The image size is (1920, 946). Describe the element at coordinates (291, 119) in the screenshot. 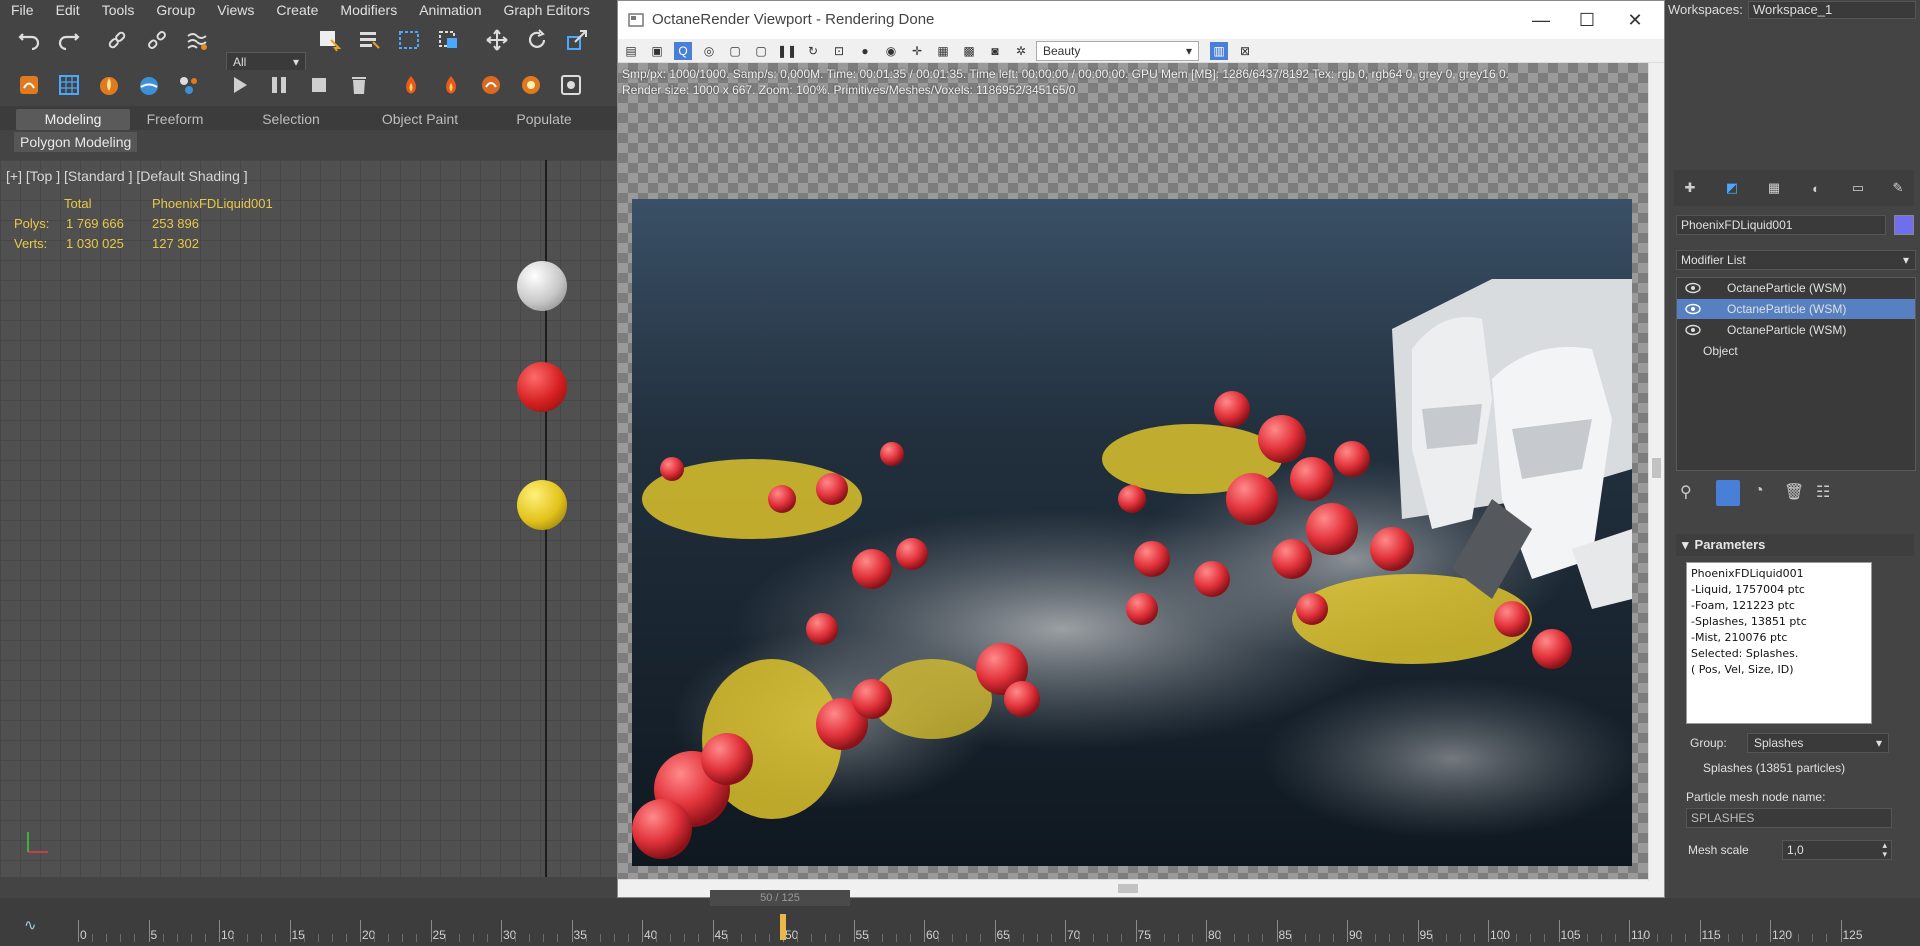

I see `tab-selection: Selection` at that location.